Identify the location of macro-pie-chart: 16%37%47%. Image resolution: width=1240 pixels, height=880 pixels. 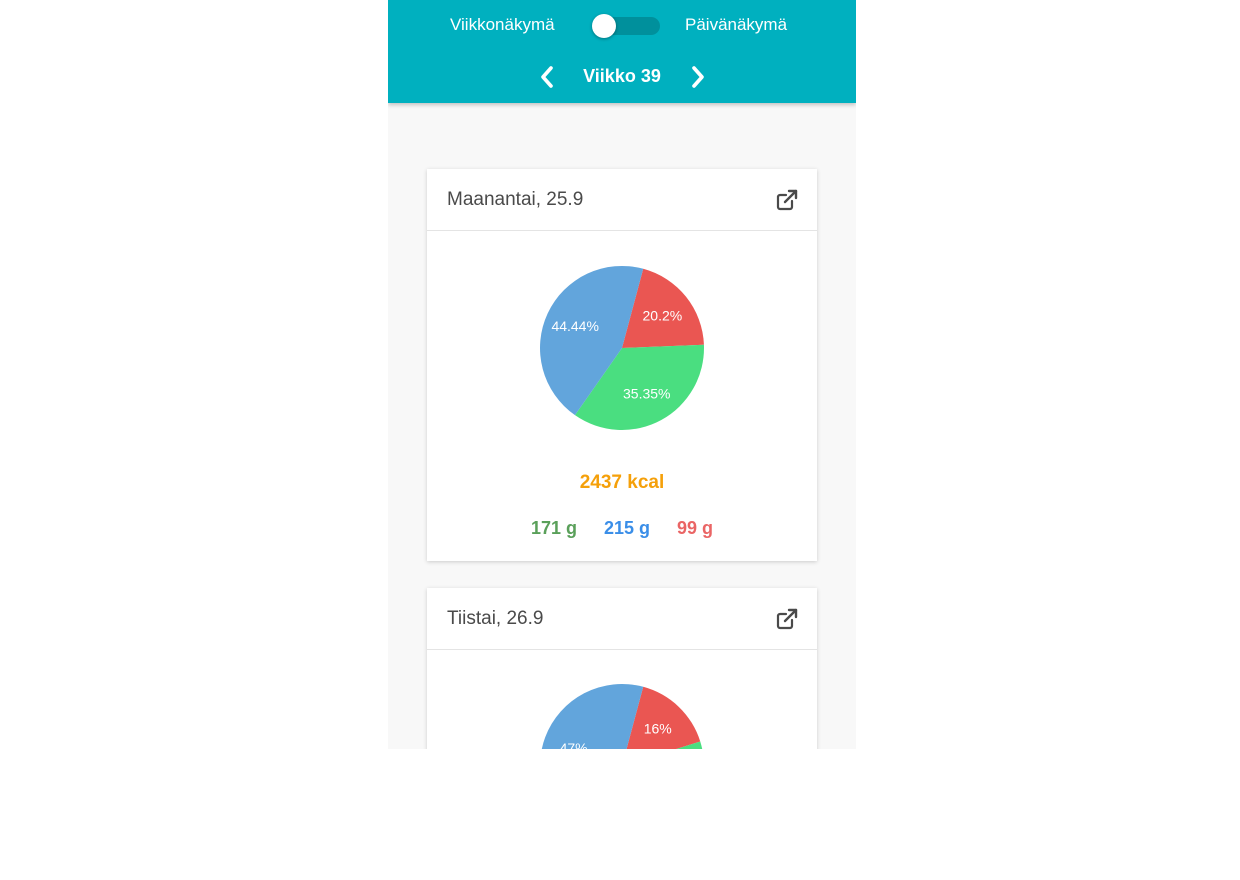
(622, 716).